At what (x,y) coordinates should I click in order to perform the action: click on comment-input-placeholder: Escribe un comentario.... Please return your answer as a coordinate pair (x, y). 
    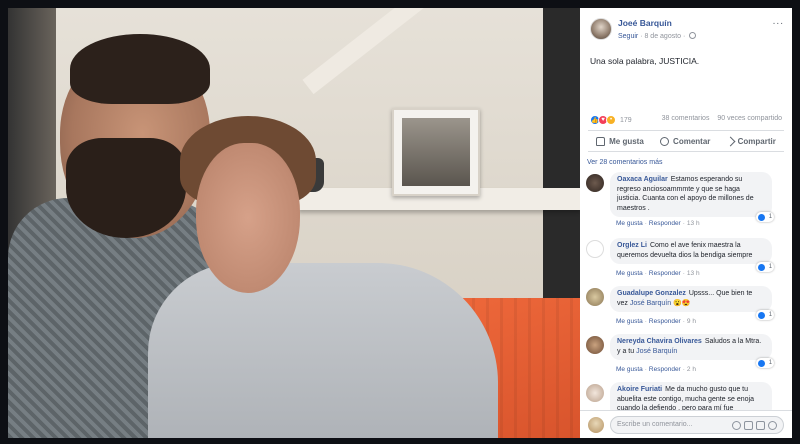
    Looking at the image, I should click on (655, 424).